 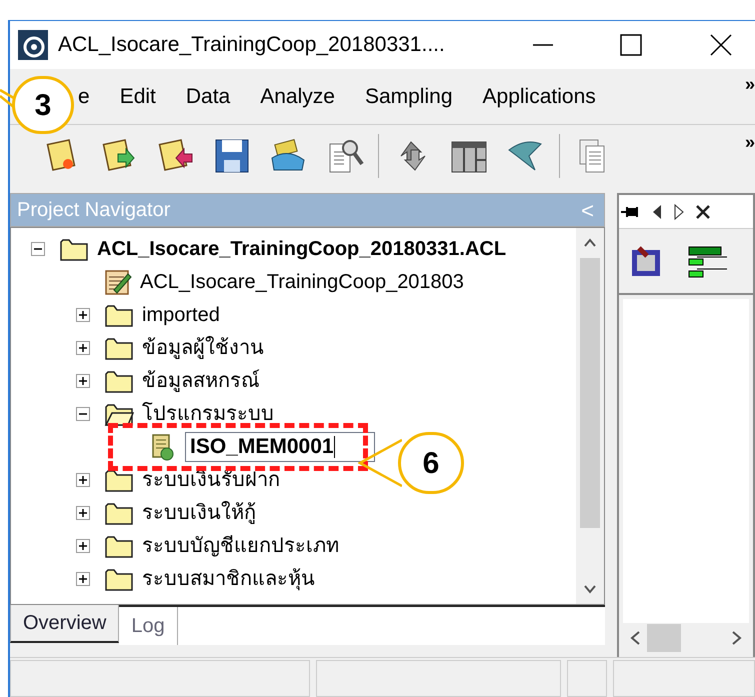 What do you see at coordinates (199, 513) in the screenshot?
I see `tree-item-label: ระบบเงินให้กู้` at bounding box center [199, 513].